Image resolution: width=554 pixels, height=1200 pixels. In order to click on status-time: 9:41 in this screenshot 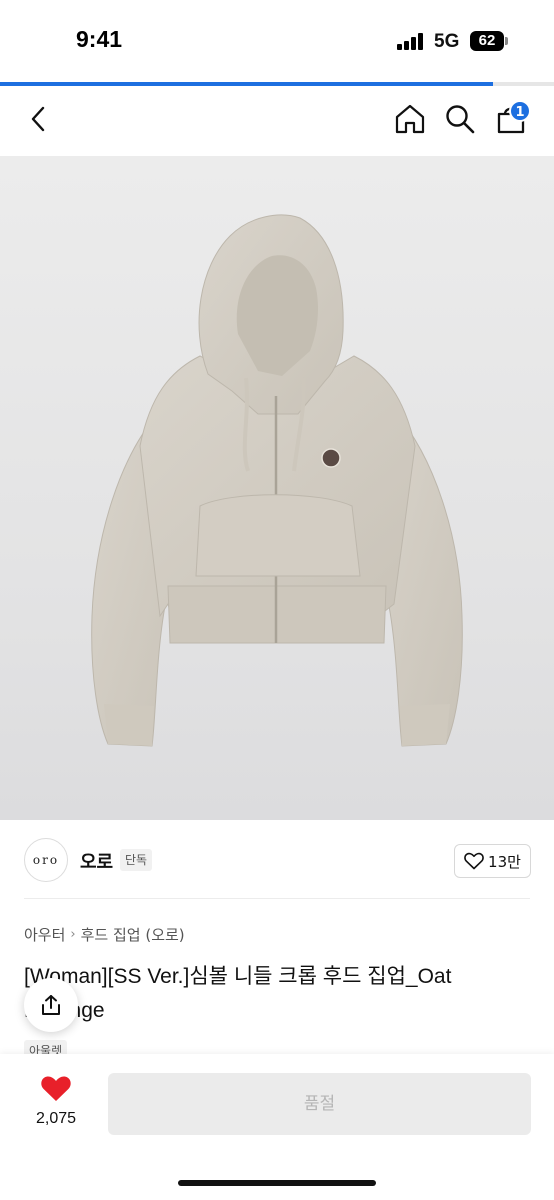, I will do `click(99, 39)`.